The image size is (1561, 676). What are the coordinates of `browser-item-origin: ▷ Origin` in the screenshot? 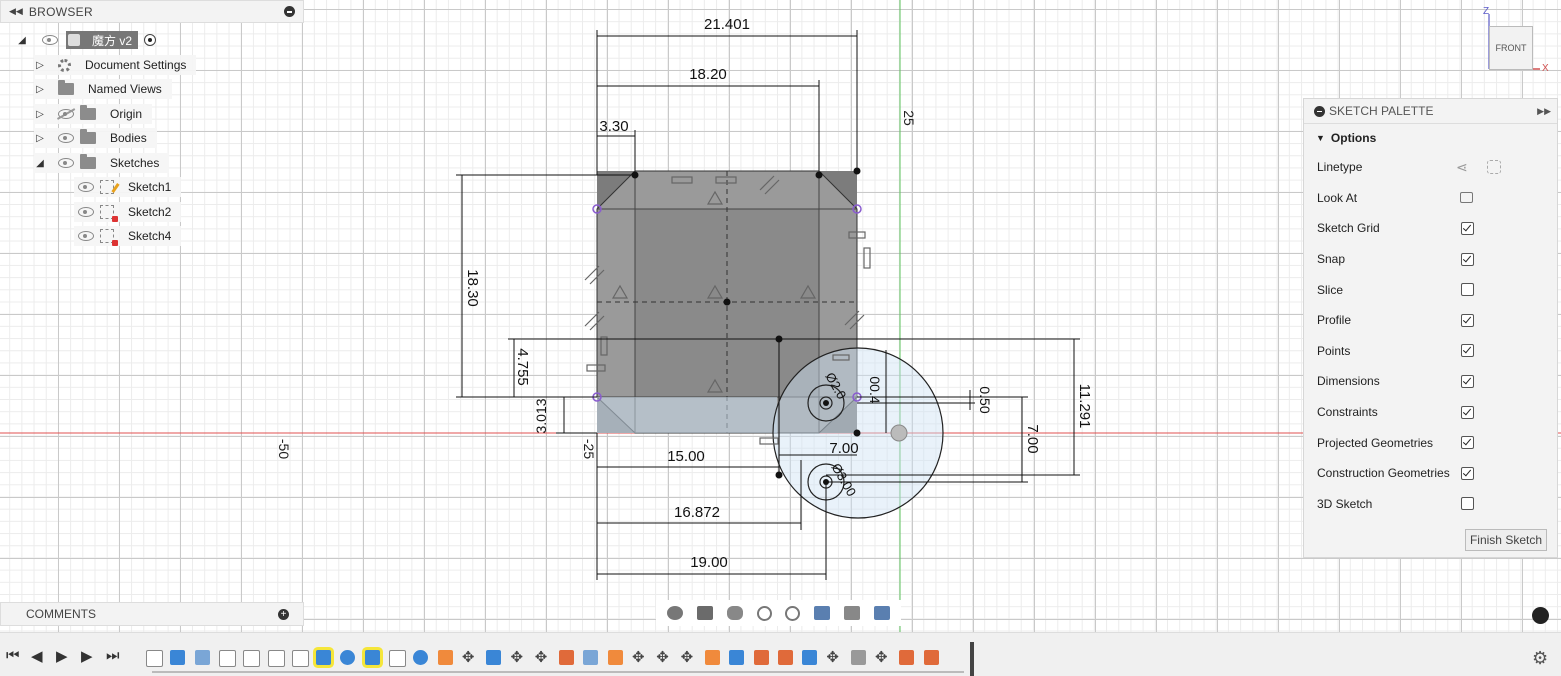 It's located at (93, 114).